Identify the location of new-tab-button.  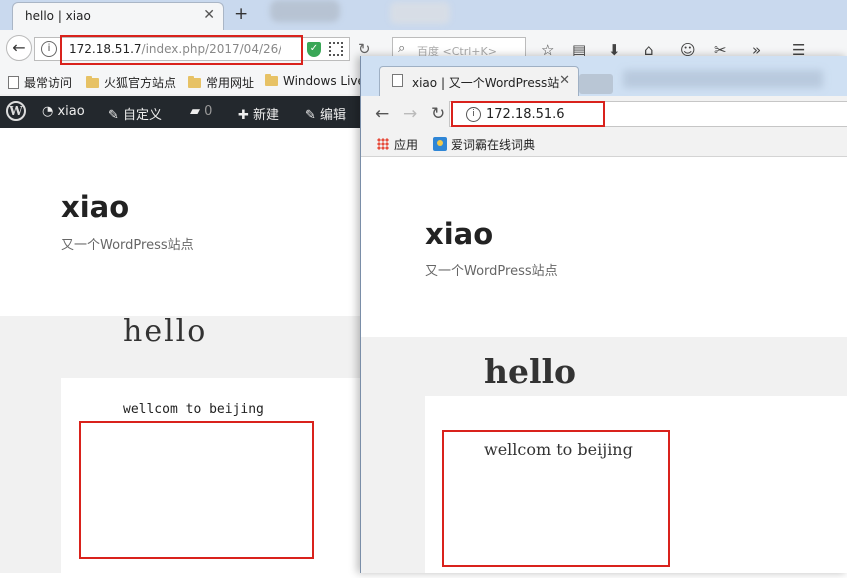
(596, 84).